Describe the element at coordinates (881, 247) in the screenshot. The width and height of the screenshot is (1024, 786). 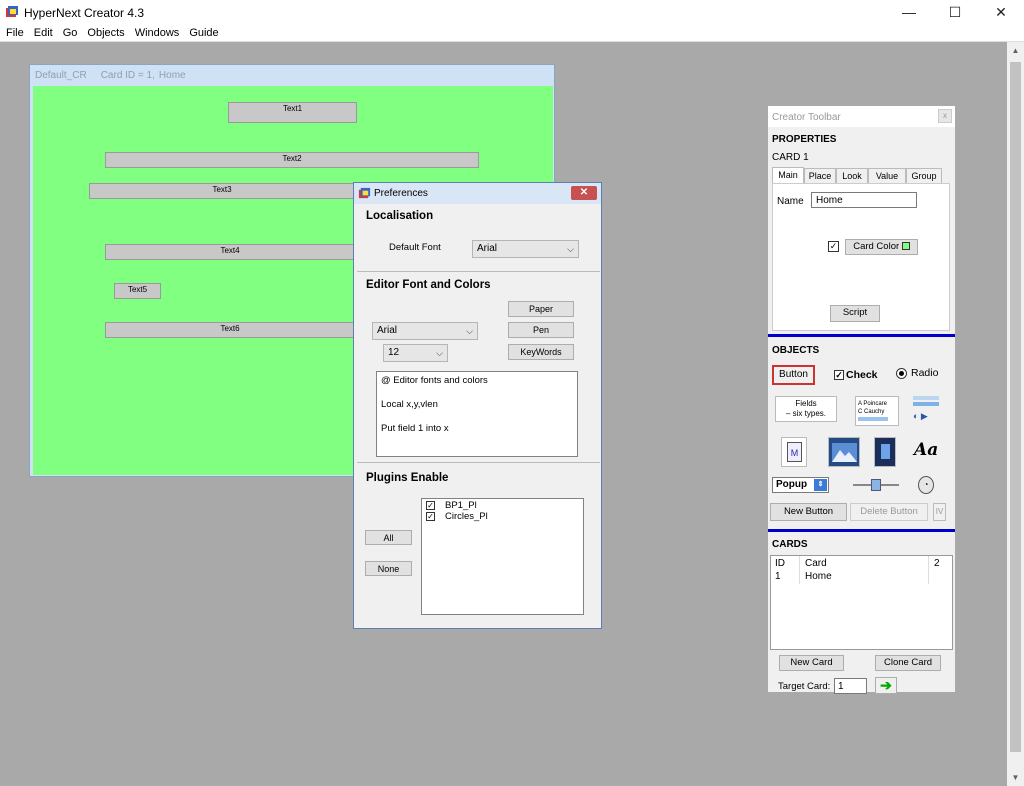
I see `card-color-button: Card Color` at that location.